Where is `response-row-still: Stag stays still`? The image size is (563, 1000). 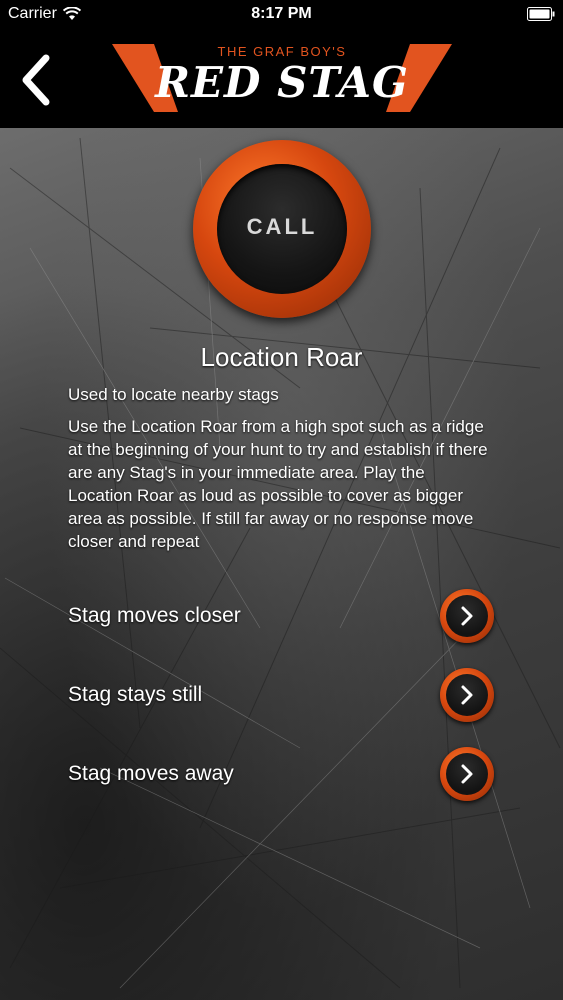
response-row-still: Stag stays still is located at coordinates (281, 695).